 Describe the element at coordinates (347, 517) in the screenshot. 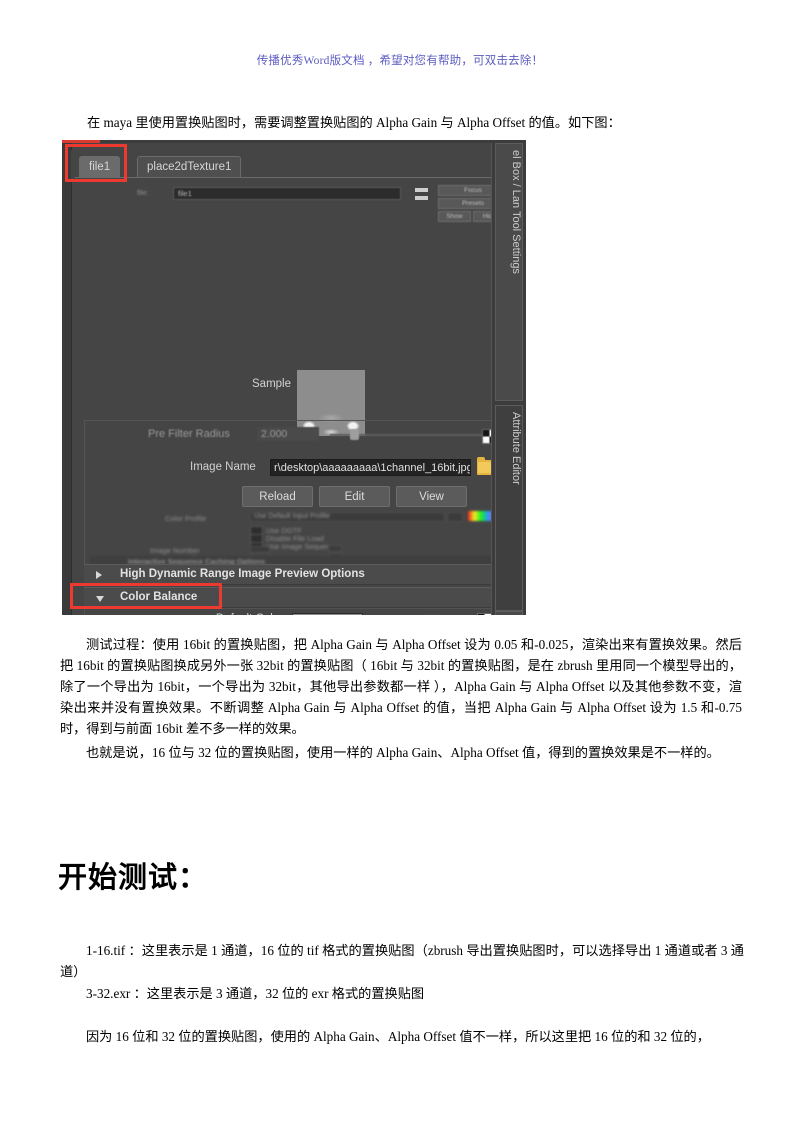

I see `color-profile-select: Use Default Input Profile` at that location.